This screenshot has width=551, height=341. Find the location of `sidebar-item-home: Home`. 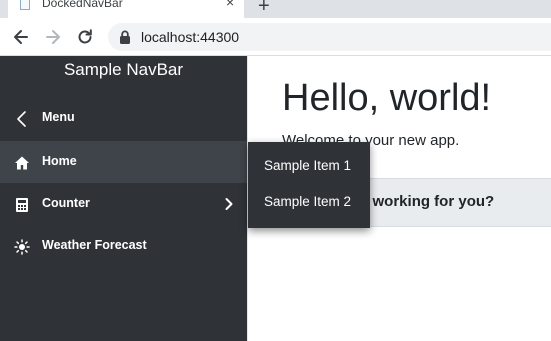

sidebar-item-home: Home is located at coordinates (123, 162).